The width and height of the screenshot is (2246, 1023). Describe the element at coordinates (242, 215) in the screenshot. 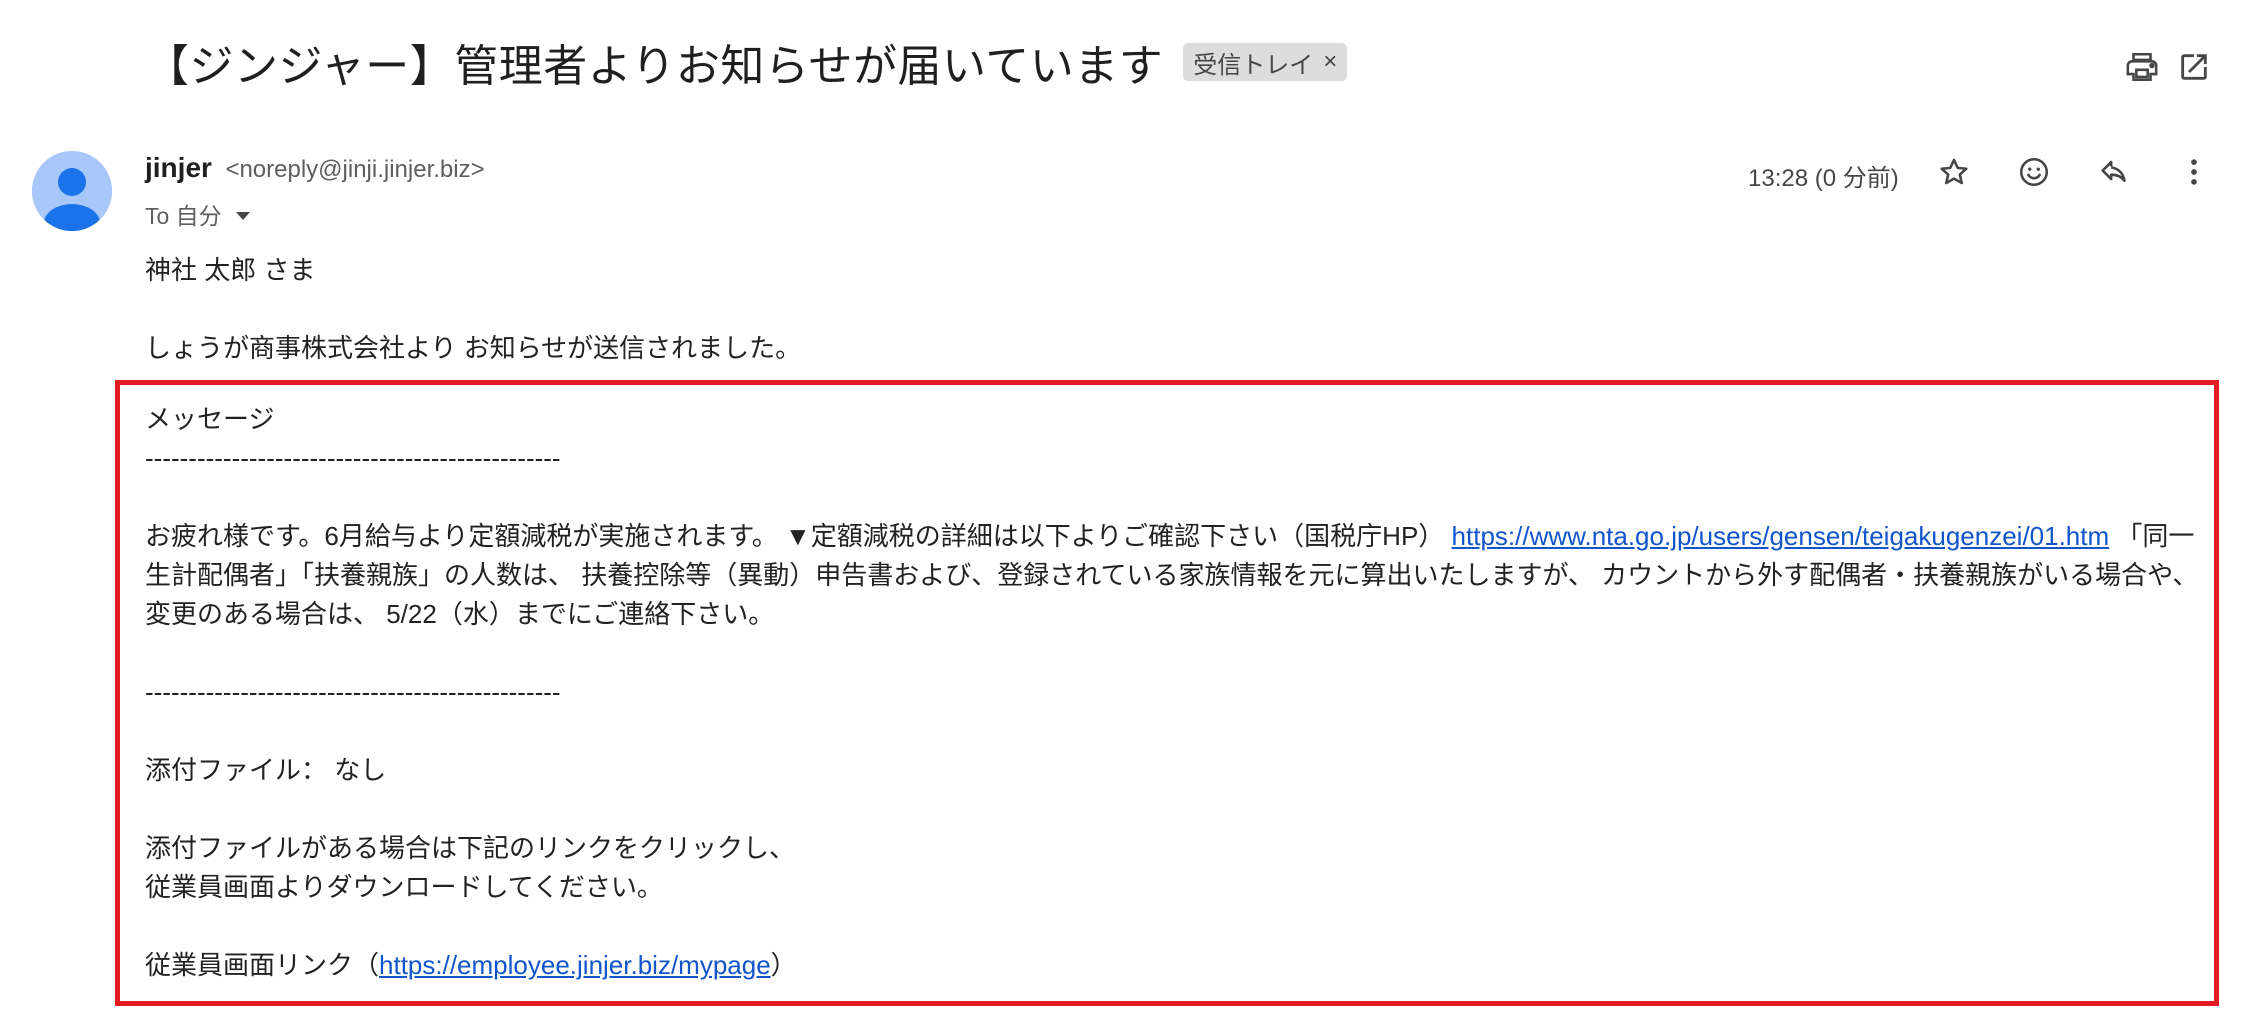

I see `chevron-down-icon` at that location.